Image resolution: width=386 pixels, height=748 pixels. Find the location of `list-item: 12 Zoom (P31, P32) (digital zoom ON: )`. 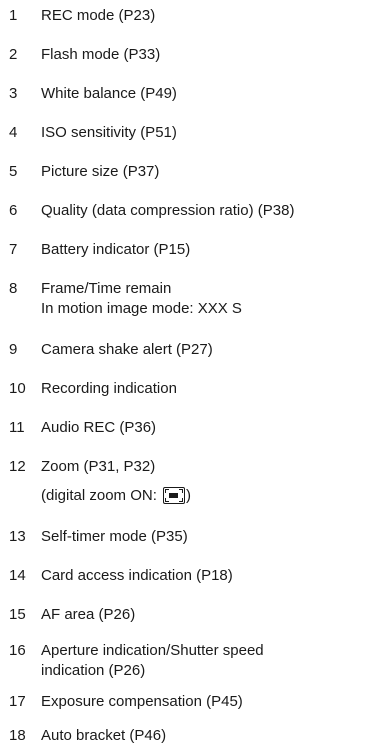

list-item: 12 Zoom (P31, P32) (digital zoom ON: ) is located at coordinates (197, 481).